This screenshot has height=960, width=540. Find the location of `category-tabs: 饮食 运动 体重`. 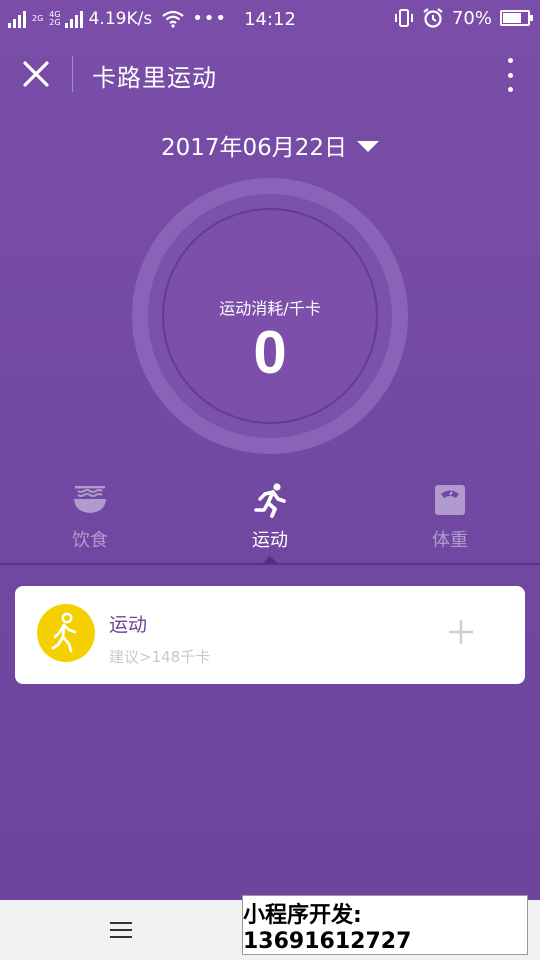

category-tabs: 饮食 运动 体重 is located at coordinates (270, 523).